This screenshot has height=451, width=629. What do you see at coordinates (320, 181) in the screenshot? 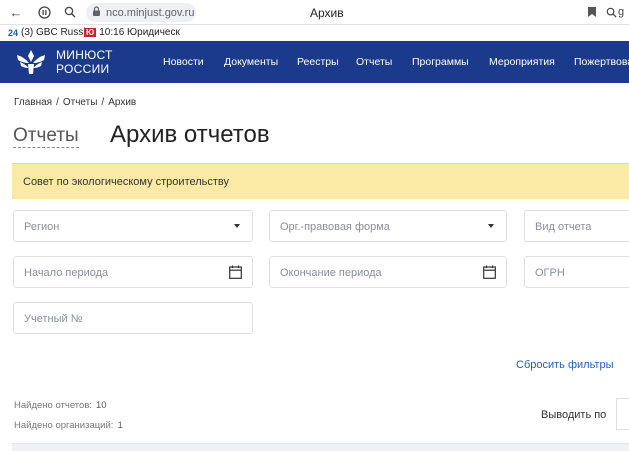
I see `organization-banner: Совет по экологическому строительству` at bounding box center [320, 181].